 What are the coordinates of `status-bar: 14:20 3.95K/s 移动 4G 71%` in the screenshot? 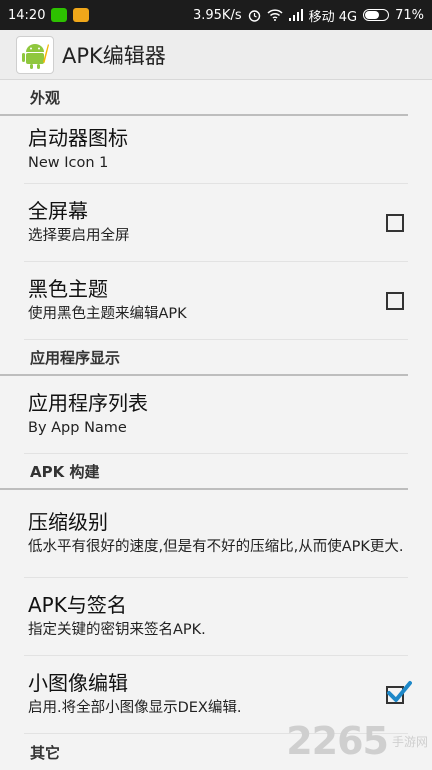 It's located at (216, 15).